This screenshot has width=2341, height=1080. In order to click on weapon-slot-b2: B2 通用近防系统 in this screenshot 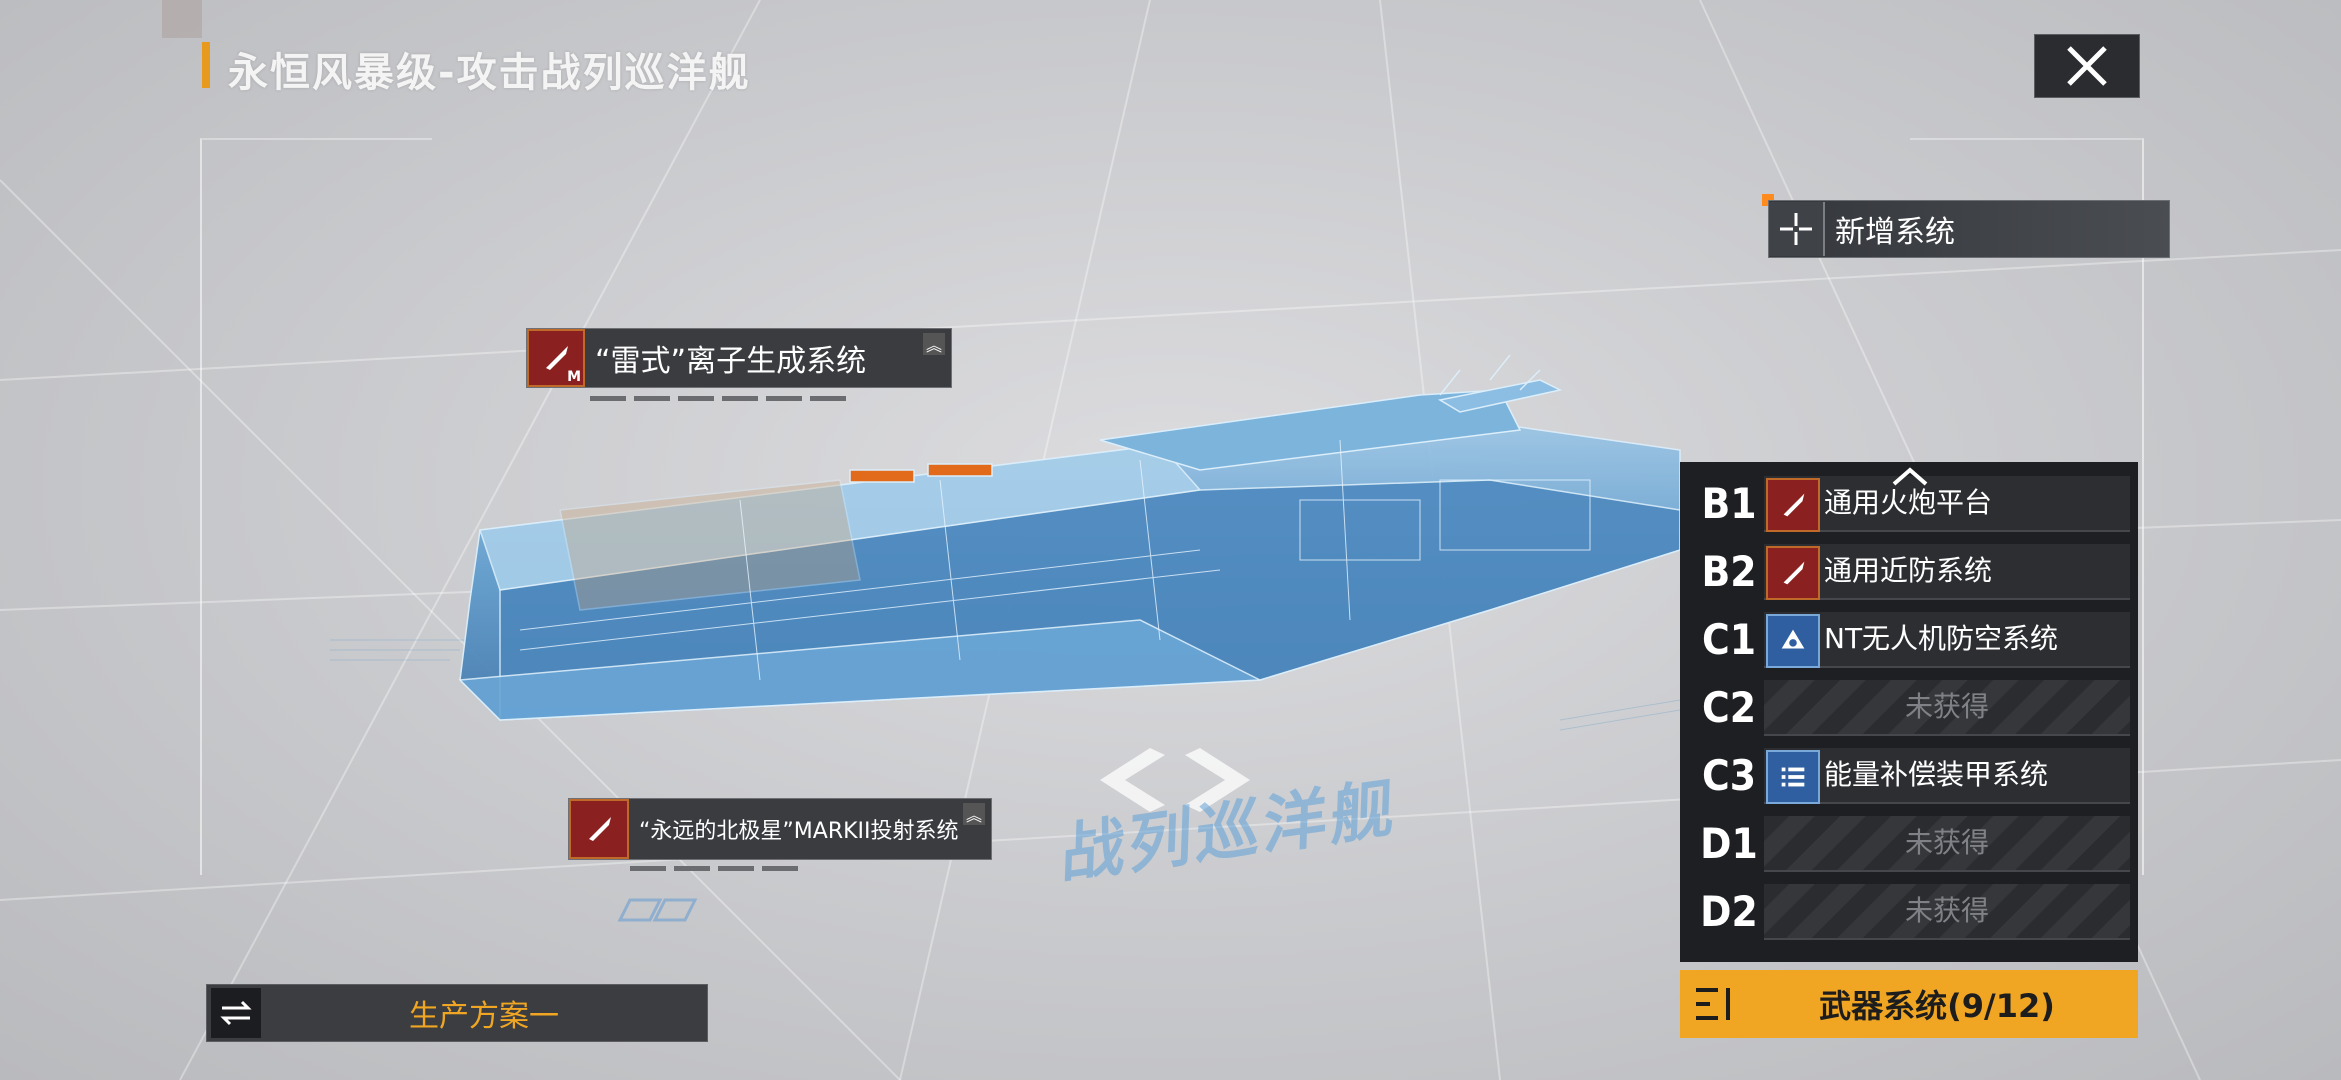, I will do `click(1909, 571)`.